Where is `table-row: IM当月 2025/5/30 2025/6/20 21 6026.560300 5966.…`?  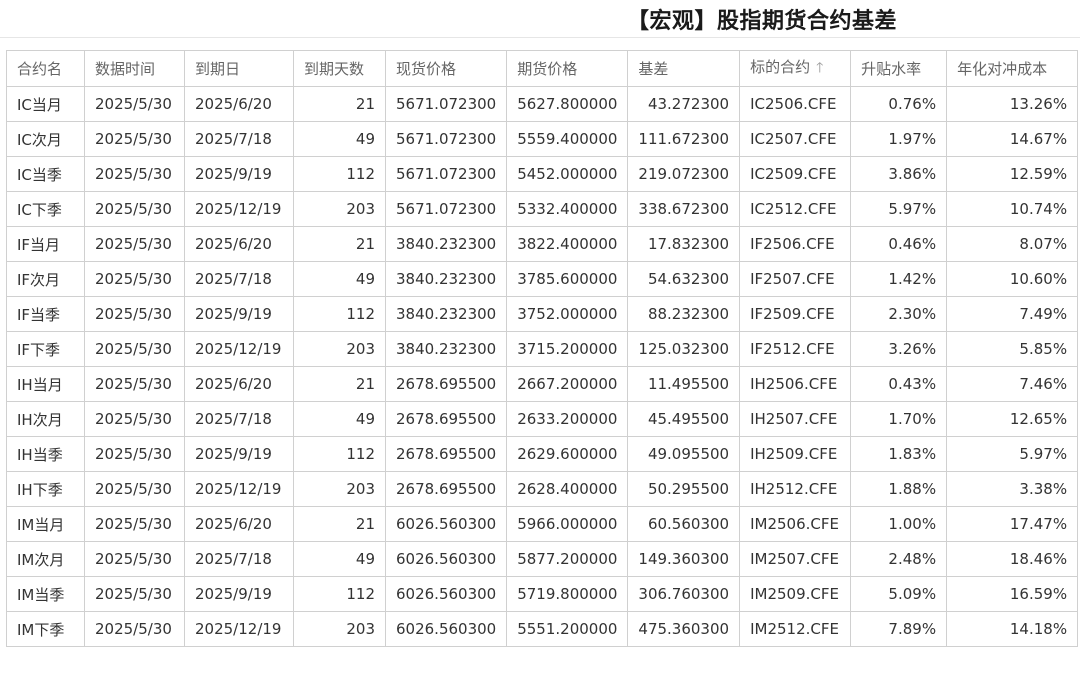 table-row: IM当月 2025/5/30 2025/6/20 21 6026.560300 5966.… is located at coordinates (542, 524).